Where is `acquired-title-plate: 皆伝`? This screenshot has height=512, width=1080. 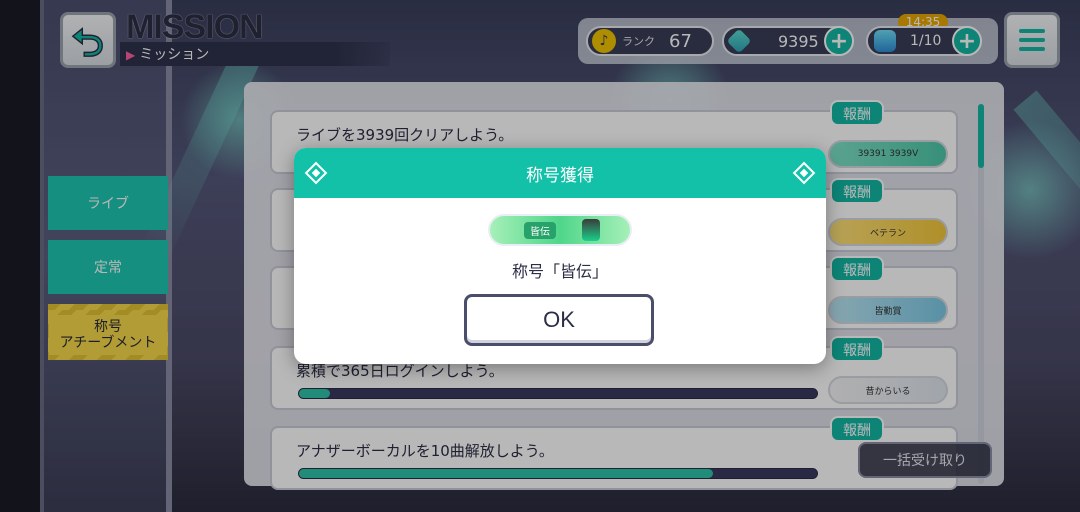 acquired-title-plate: 皆伝 is located at coordinates (560, 230).